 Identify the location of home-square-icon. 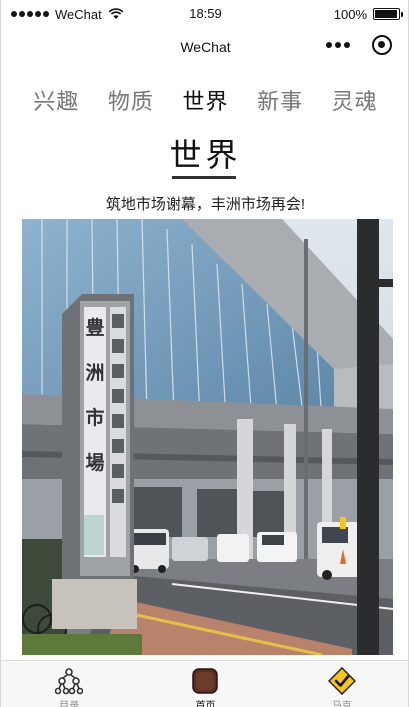
(205, 681).